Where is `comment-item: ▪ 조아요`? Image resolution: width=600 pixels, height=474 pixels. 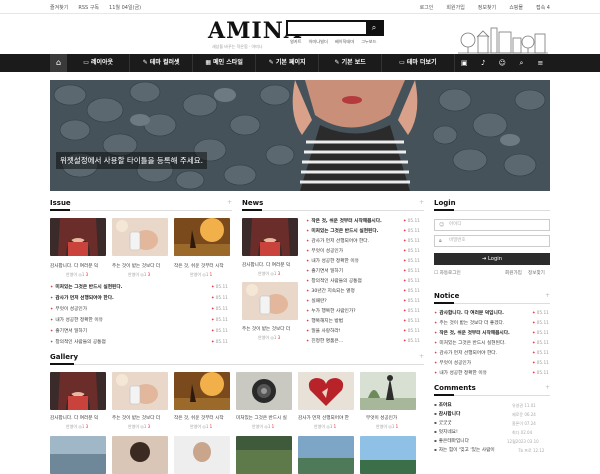 comment-item: ▪ 조아요 is located at coordinates (443, 405).